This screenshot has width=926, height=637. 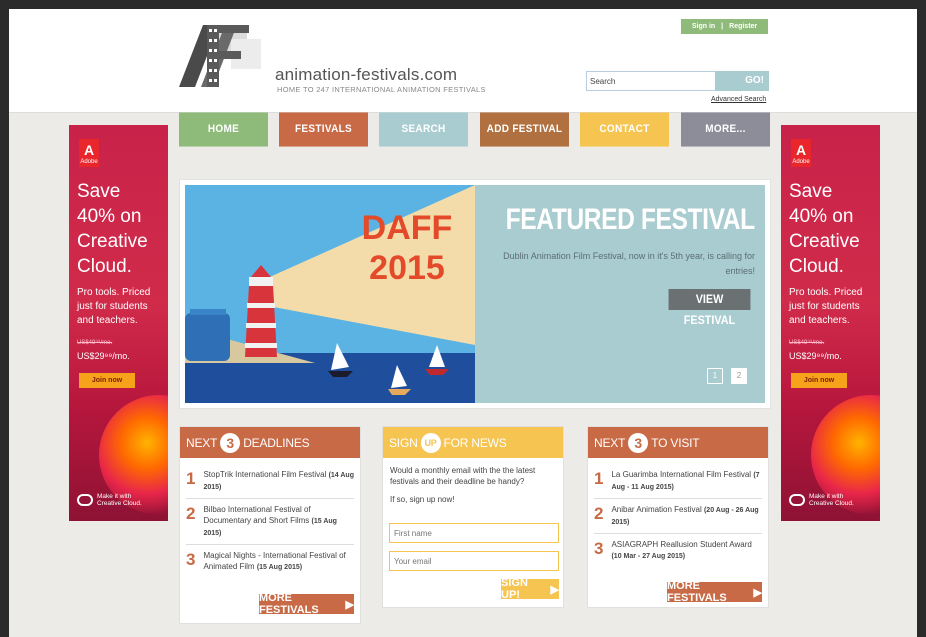 I want to click on site-title: animation-festivals.com, so click(x=366, y=75).